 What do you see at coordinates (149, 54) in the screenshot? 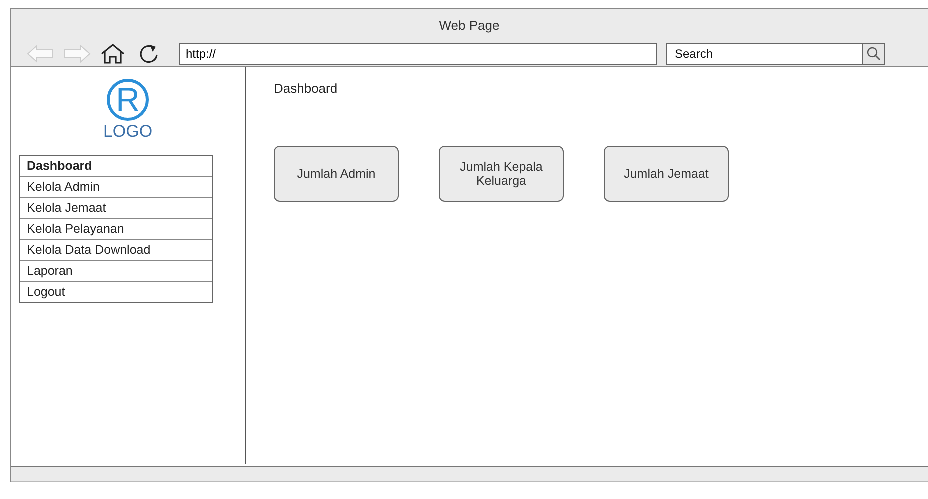
I see `reload-icon` at bounding box center [149, 54].